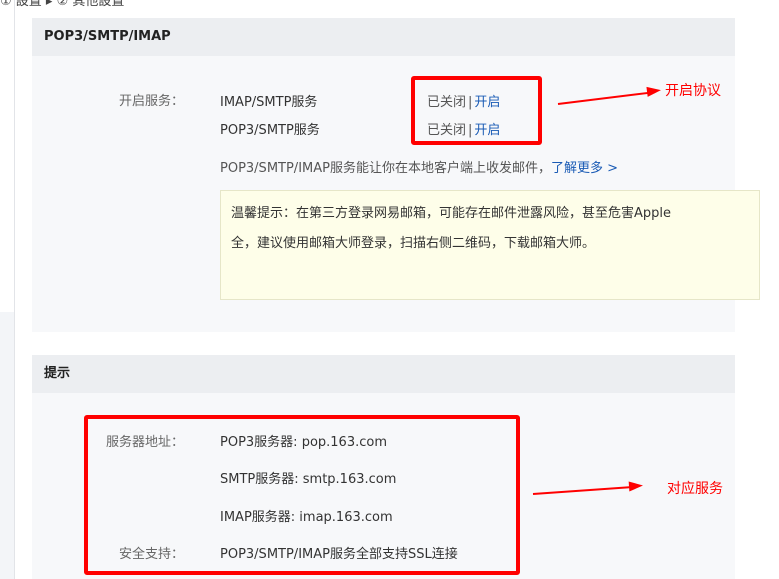 This screenshot has height=579, width=779. What do you see at coordinates (451, 213) in the screenshot?
I see `notice-line-1: 温馨提示：在第三方登录网易邮箱，可能存在邮件泄露风险，甚至危害Apple` at bounding box center [451, 213].